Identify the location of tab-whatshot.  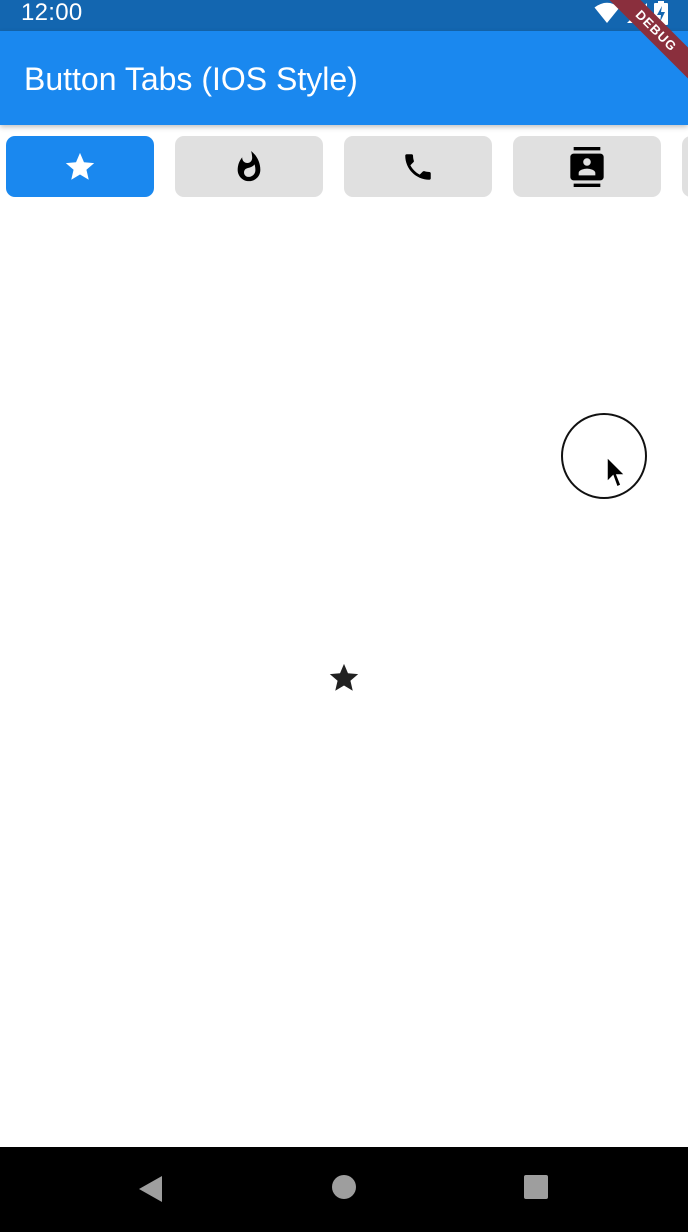
(249, 166).